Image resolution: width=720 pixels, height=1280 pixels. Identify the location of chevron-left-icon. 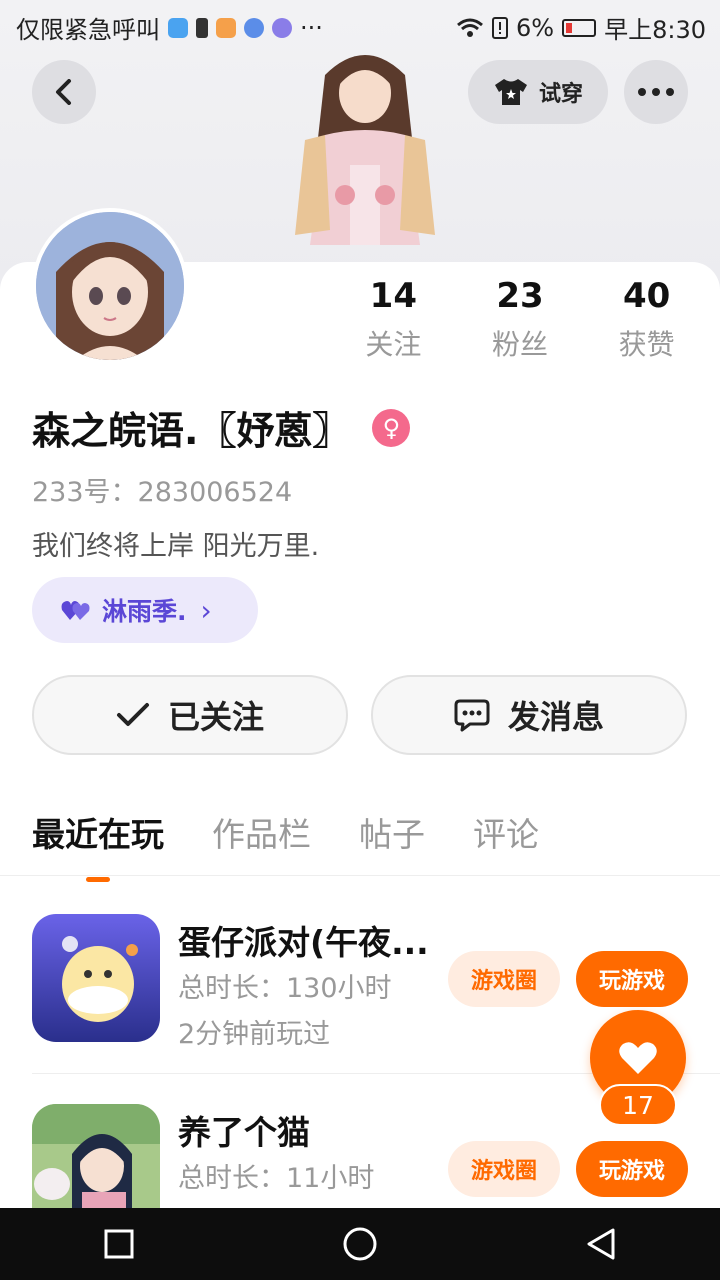
(63, 92).